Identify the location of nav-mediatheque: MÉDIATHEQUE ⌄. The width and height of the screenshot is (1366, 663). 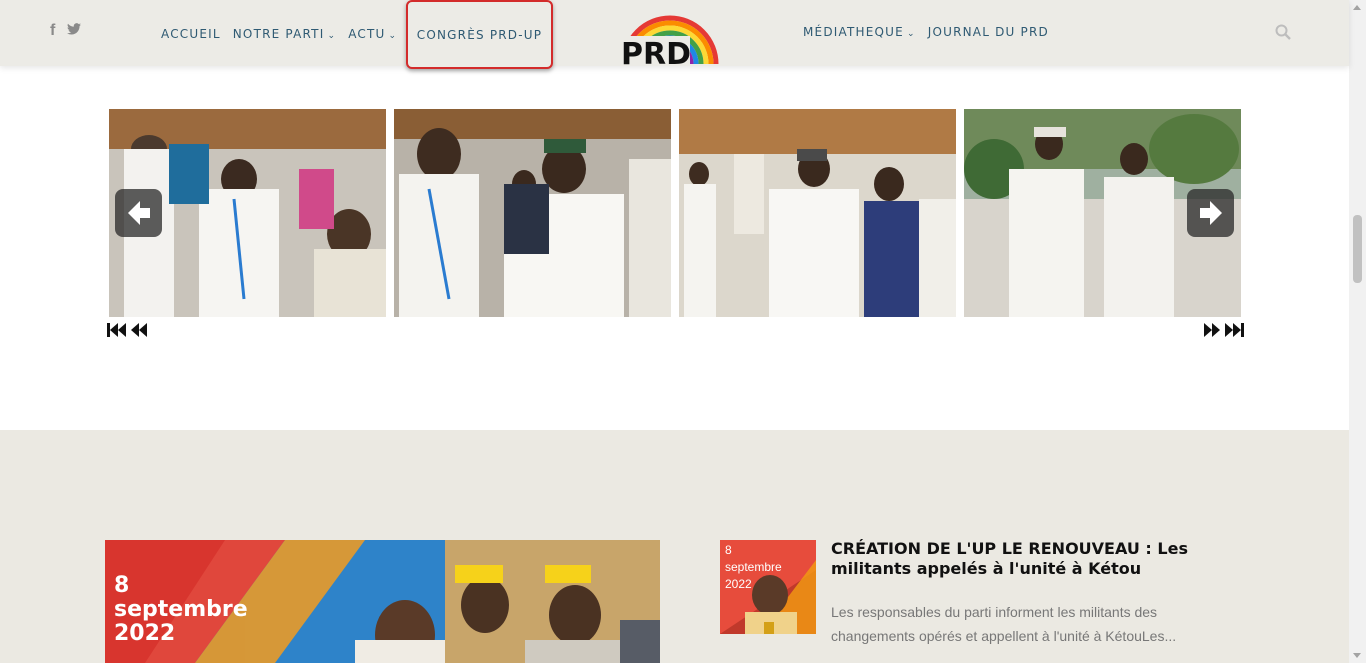
(859, 32).